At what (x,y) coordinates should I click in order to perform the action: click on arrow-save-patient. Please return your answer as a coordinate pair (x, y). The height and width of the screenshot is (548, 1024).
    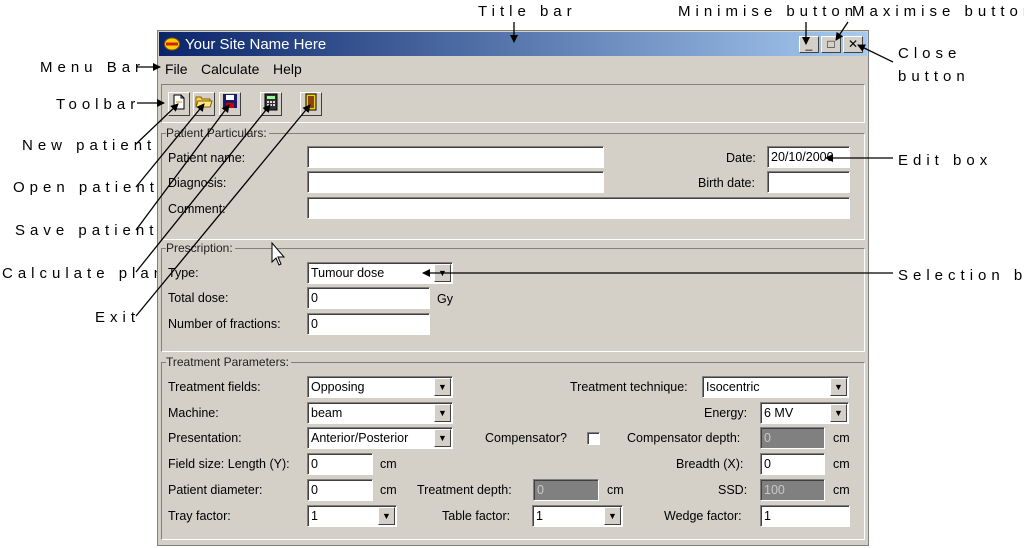
    Looking at the image, I should click on (182, 167).